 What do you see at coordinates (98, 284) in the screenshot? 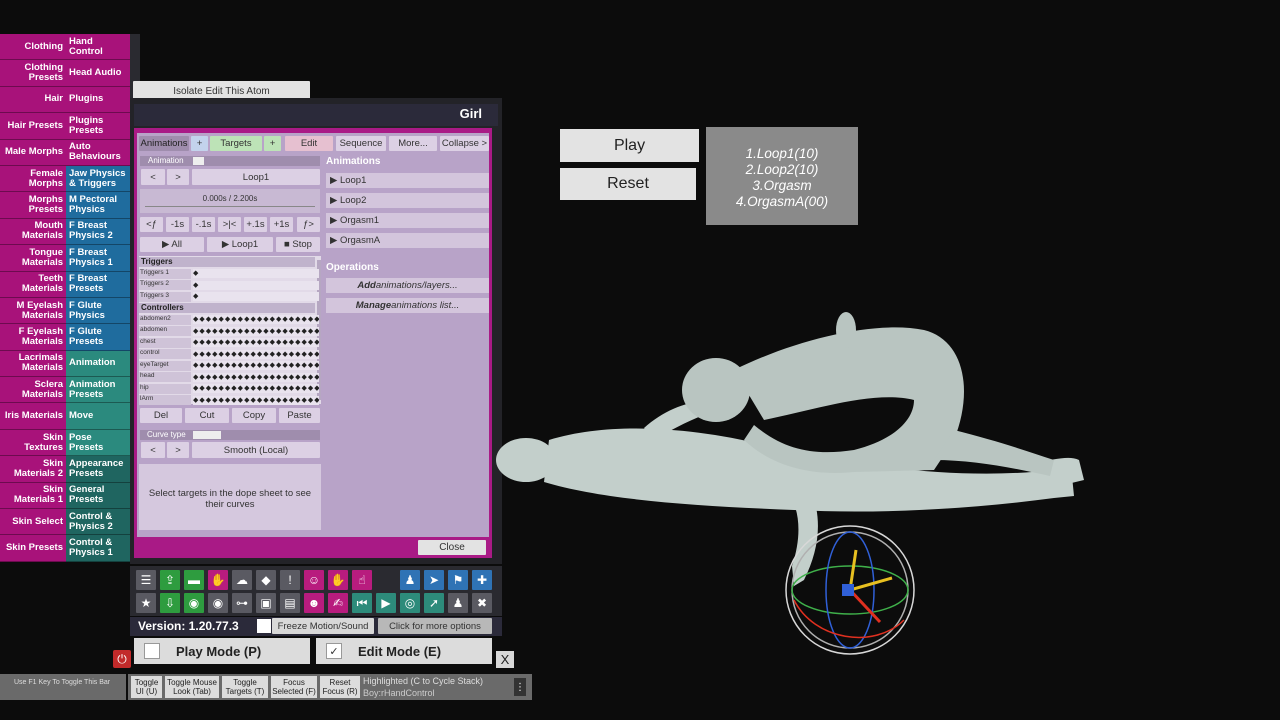
I see `tab-f-breast-presets: F Breast Presets` at bounding box center [98, 284].